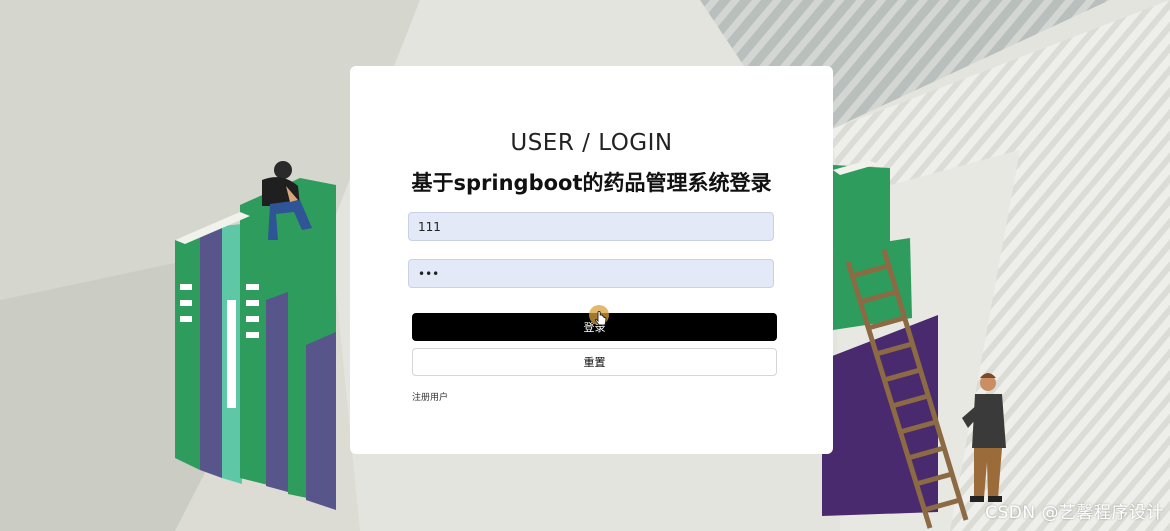 This screenshot has width=1170, height=531. Describe the element at coordinates (1074, 513) in the screenshot. I see `csdn-watermark: CSDN @艺馨程序设计` at that location.